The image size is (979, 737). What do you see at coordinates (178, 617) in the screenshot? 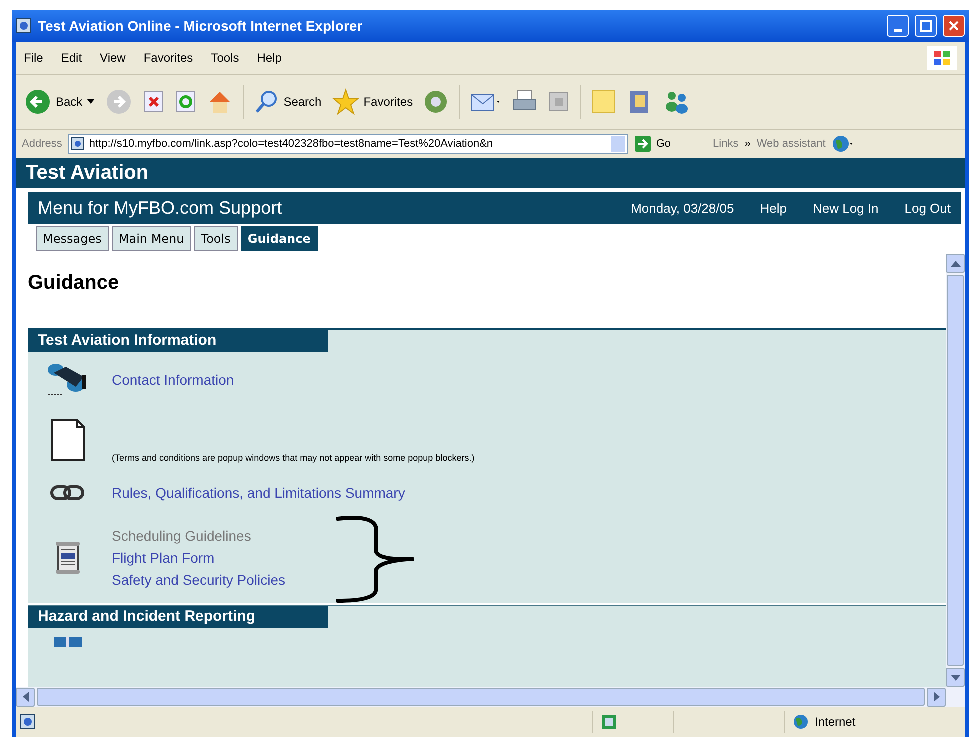
I see `section-header: Hazard and Incident Reporting` at bounding box center [178, 617].